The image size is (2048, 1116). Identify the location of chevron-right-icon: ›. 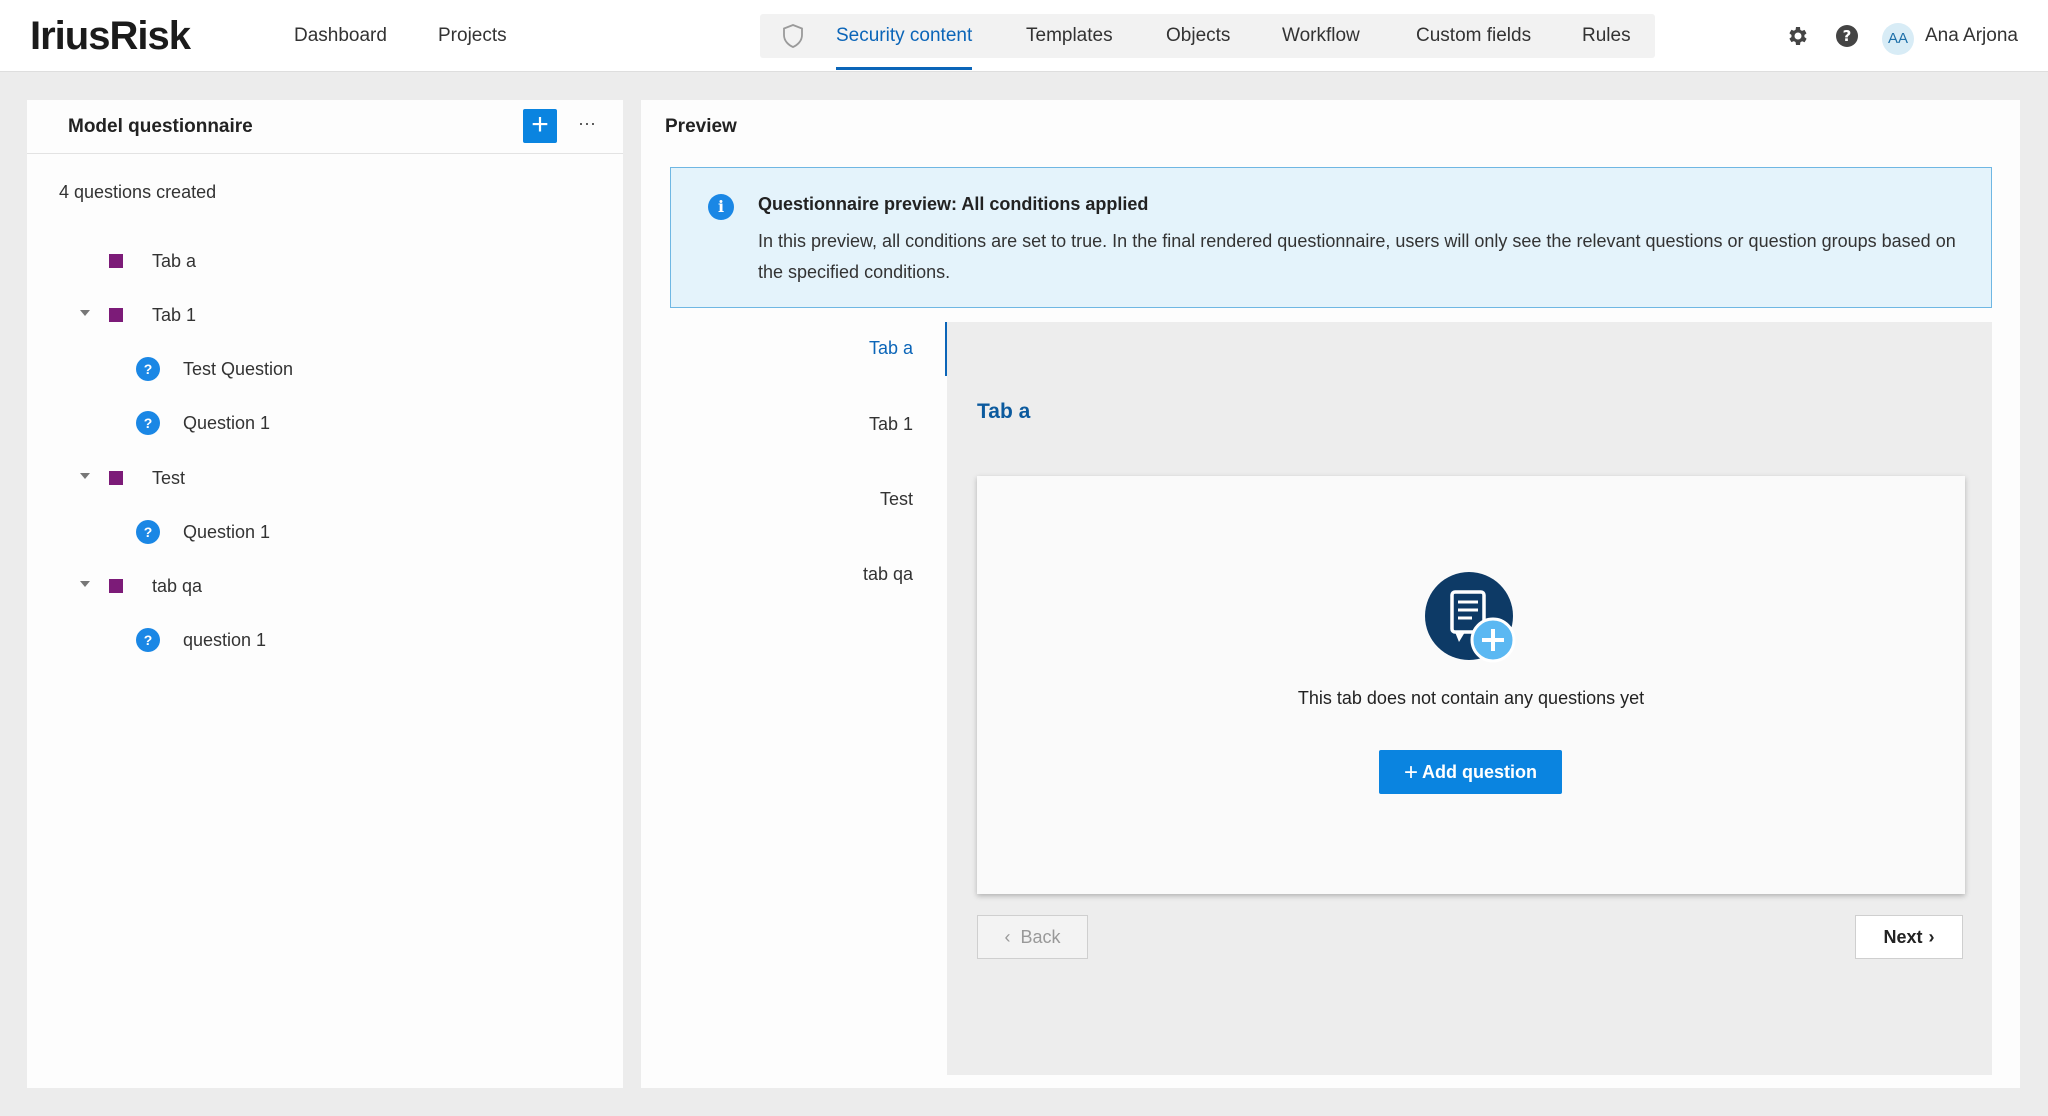
(1931, 937).